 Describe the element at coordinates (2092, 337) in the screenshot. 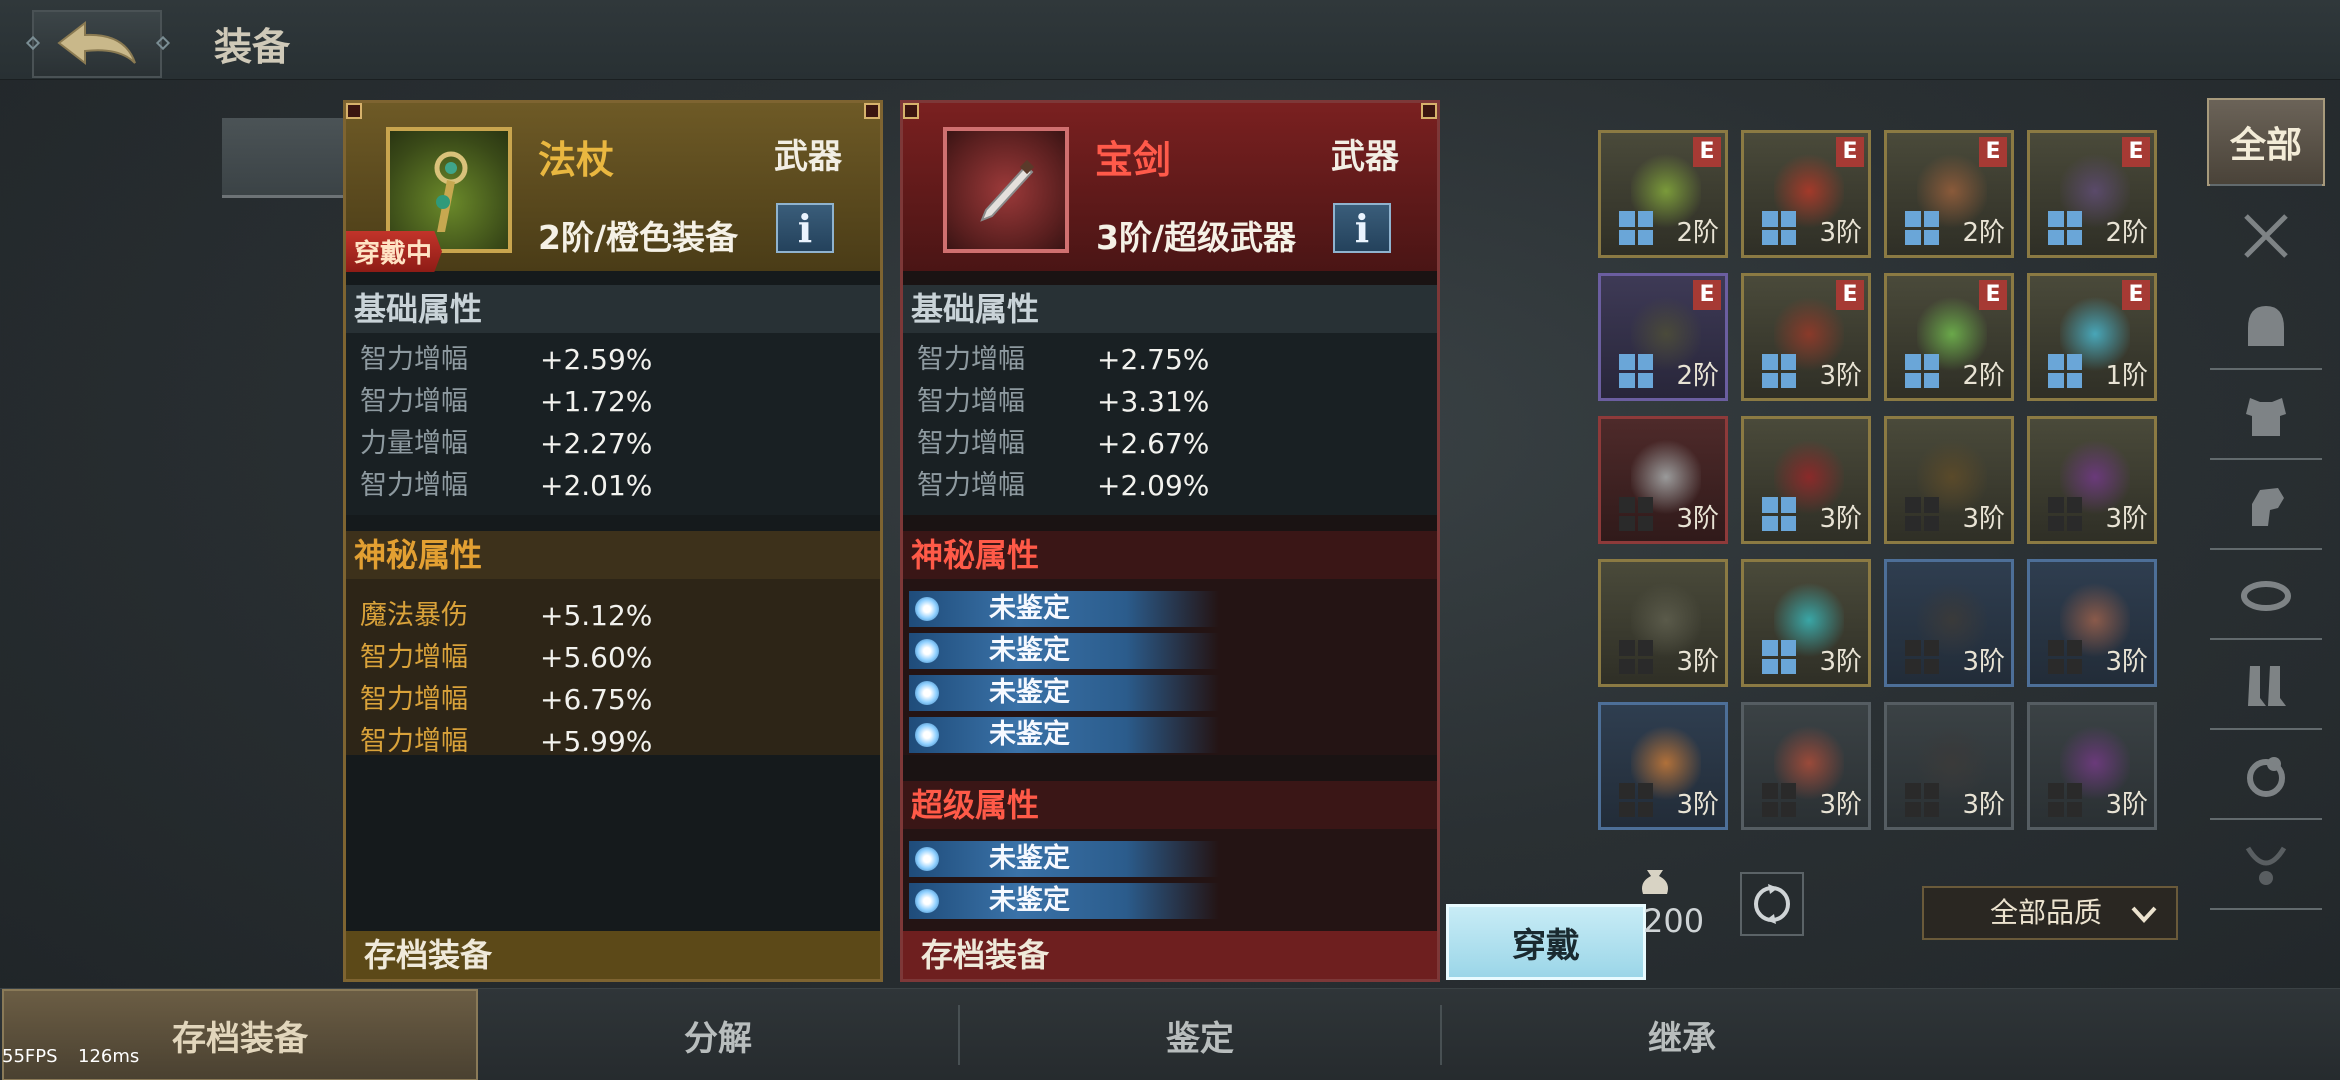

I see `inventory-slot: E 1阶` at that location.